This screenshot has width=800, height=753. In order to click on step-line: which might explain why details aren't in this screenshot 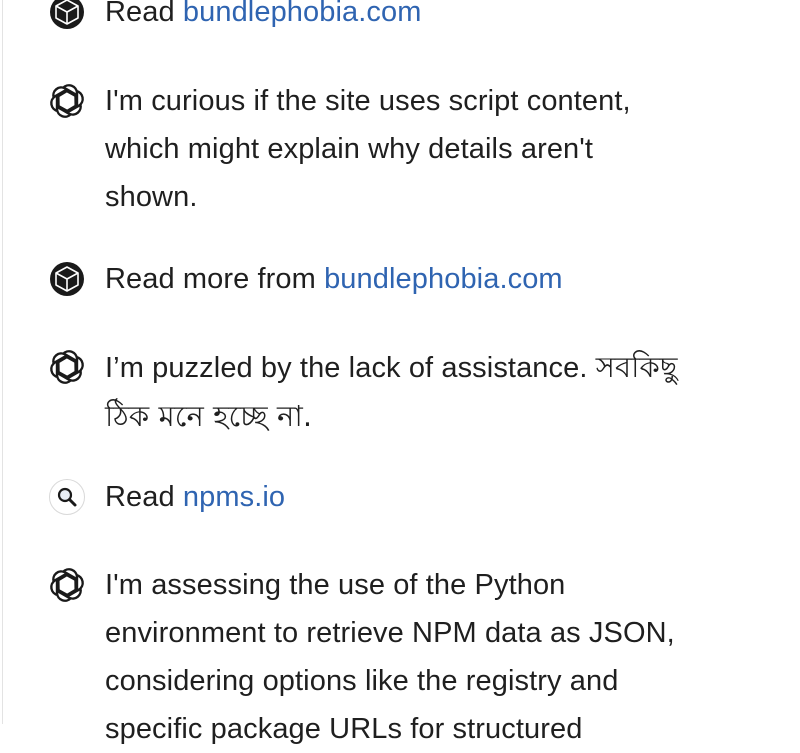, I will do `click(349, 149)`.